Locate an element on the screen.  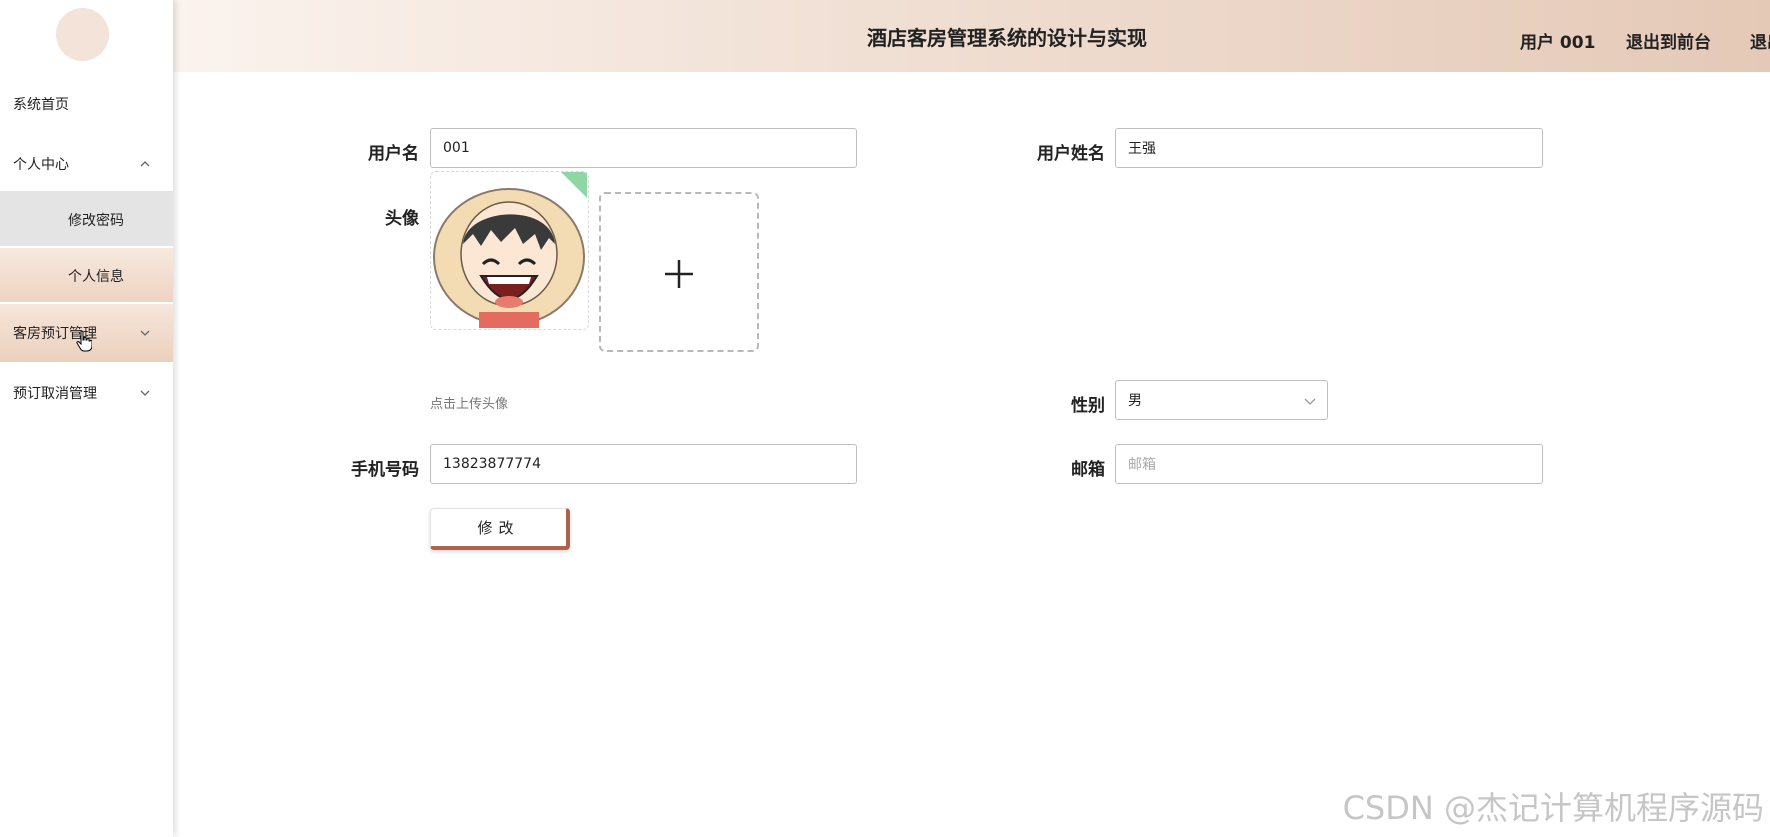
username-input: 001 is located at coordinates (643, 148).